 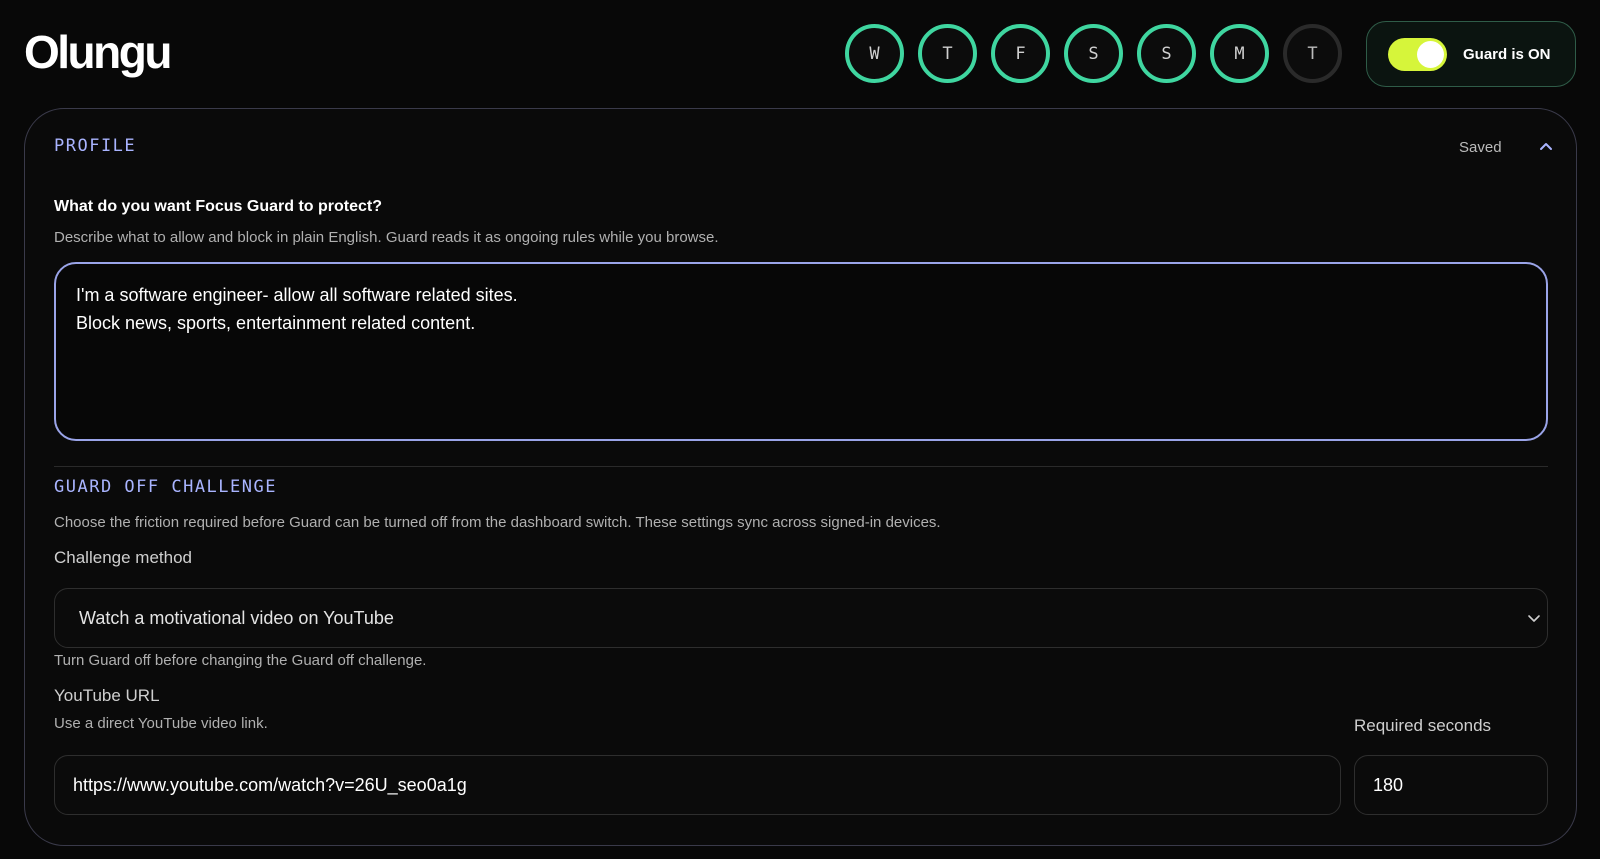 I want to click on saved-status: Saved, so click(x=1480, y=147).